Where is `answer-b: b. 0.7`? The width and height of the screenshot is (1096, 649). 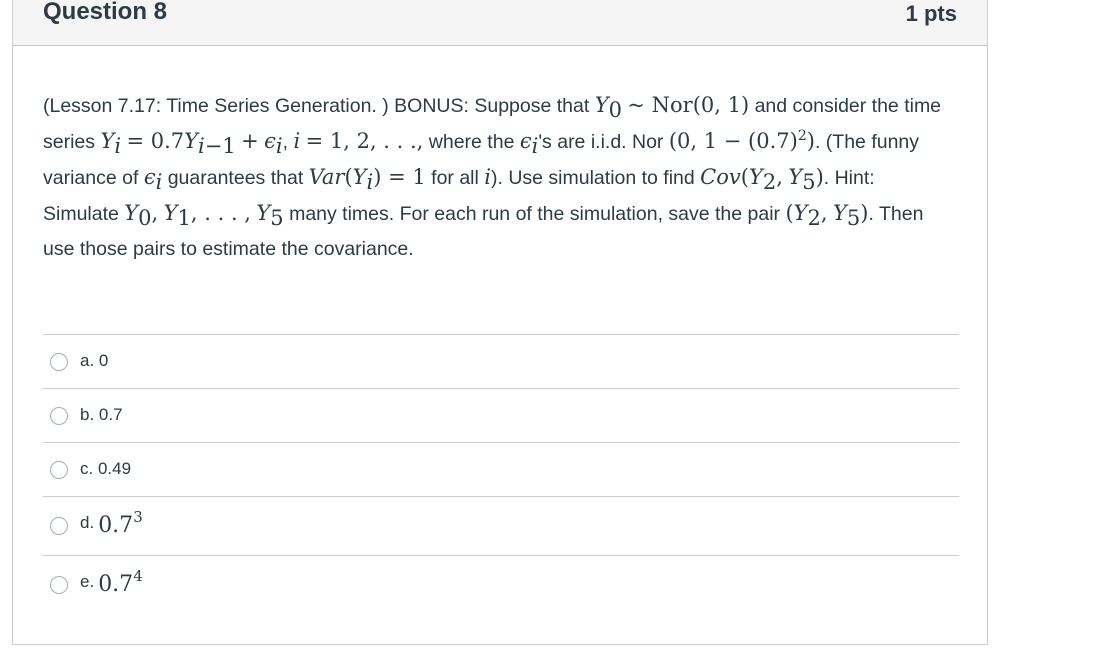 answer-b: b. 0.7 is located at coordinates (501, 415).